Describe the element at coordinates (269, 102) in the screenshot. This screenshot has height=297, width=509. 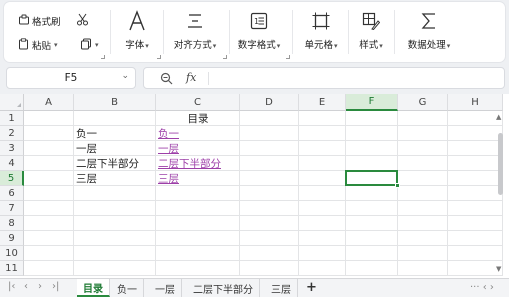
I see `column-header-d: D` at that location.